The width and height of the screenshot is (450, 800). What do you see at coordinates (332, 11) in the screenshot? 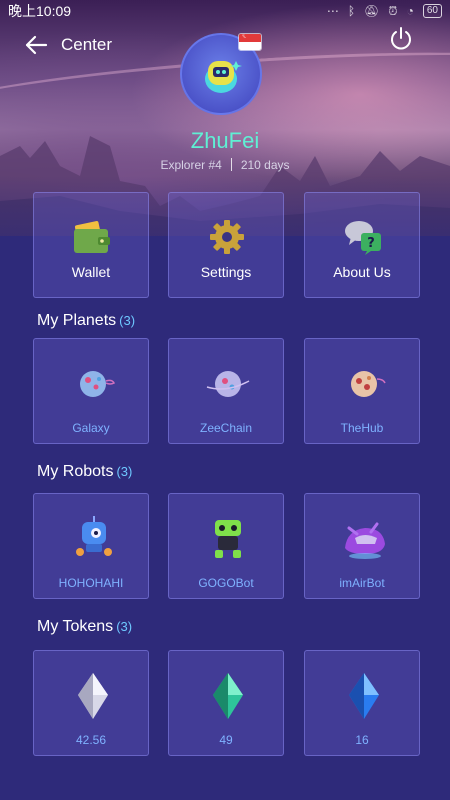
I see `signal-icon: ⋯` at bounding box center [332, 11].